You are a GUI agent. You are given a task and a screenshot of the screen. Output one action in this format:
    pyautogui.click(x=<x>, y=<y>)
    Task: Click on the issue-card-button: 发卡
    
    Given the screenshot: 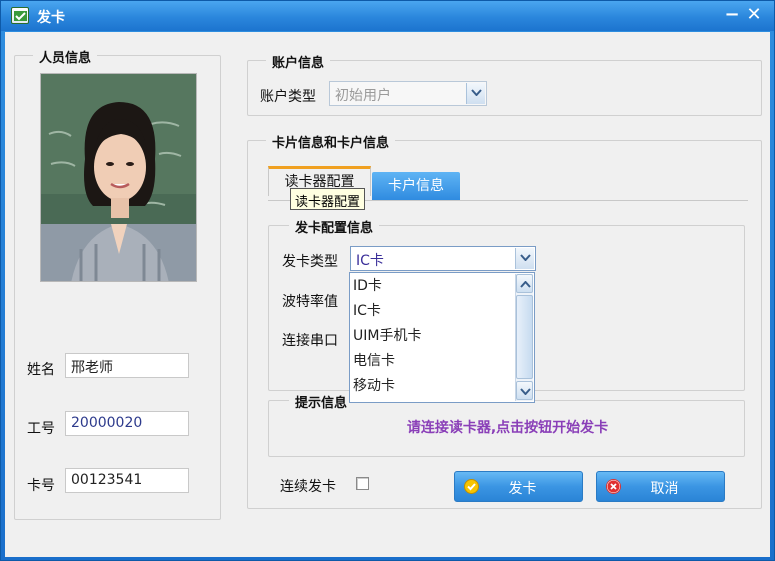 What is the action you would take?
    pyautogui.click(x=518, y=486)
    